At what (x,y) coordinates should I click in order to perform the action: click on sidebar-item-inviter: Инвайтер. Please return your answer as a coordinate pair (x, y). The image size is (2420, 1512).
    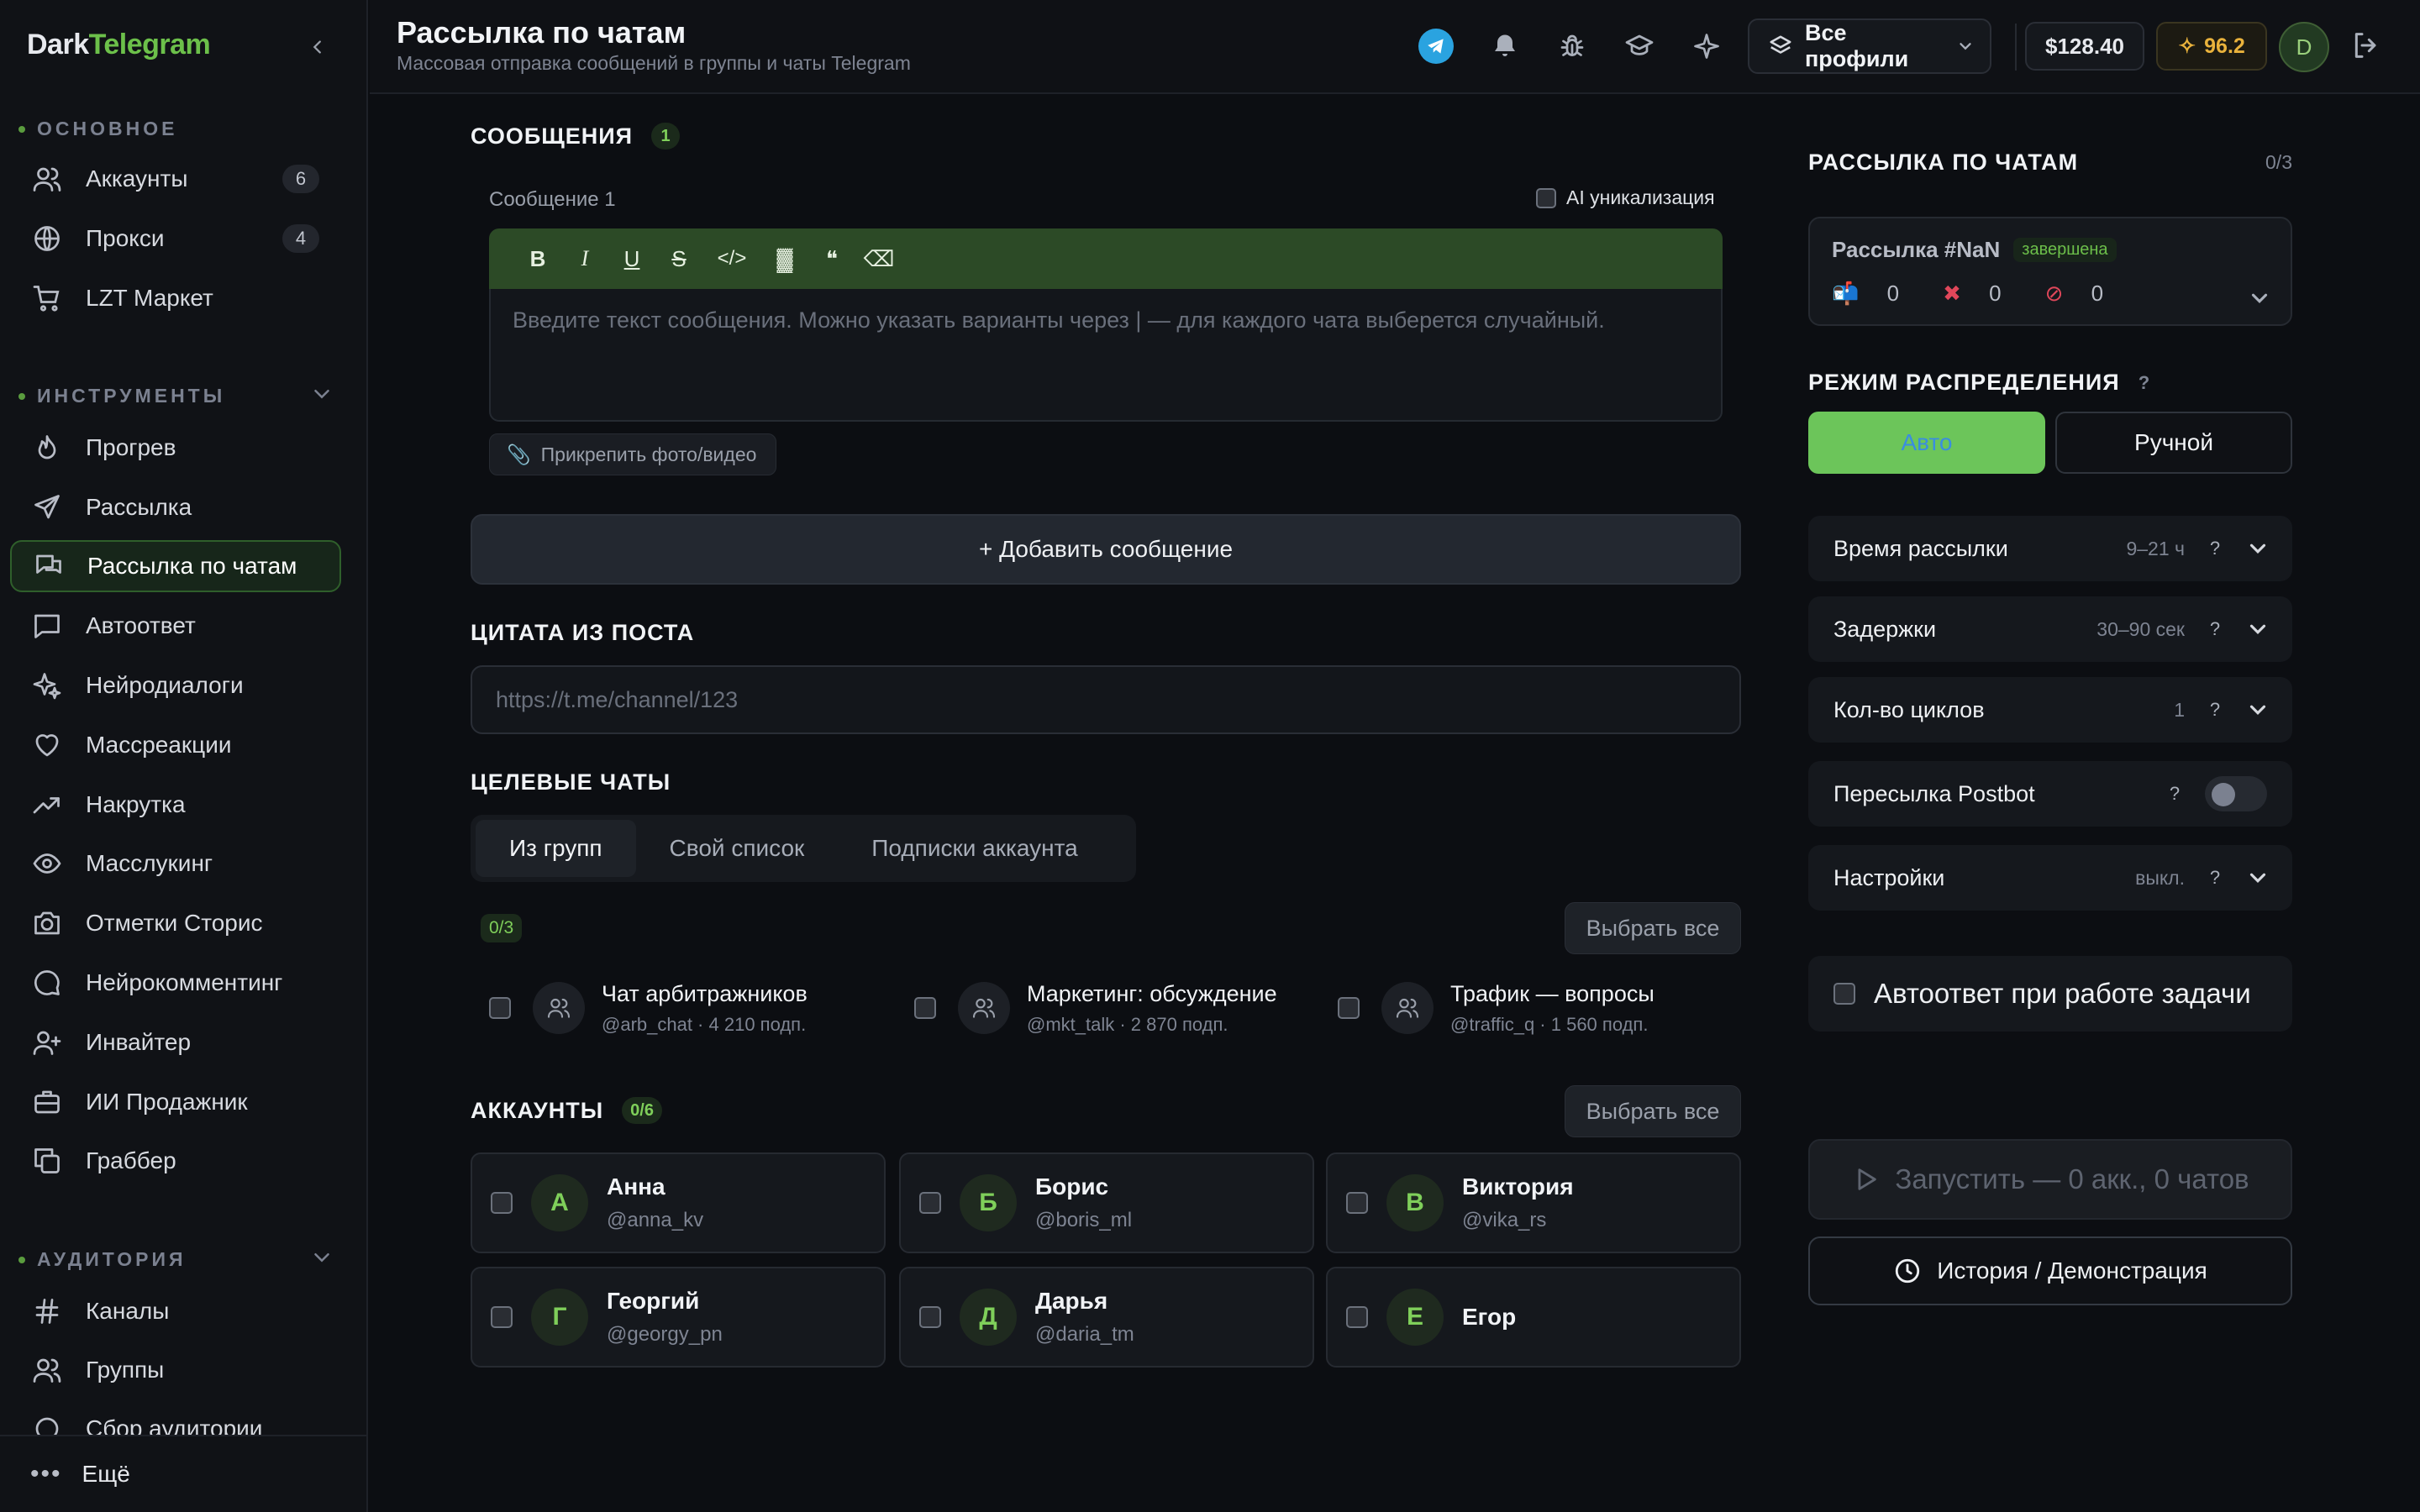
    Looking at the image, I should click on (176, 1042).